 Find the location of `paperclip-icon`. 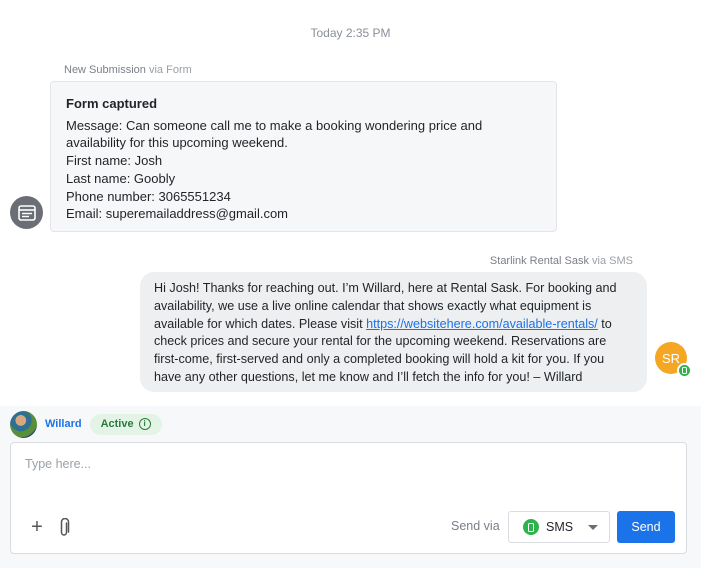

paperclip-icon is located at coordinates (65, 527).